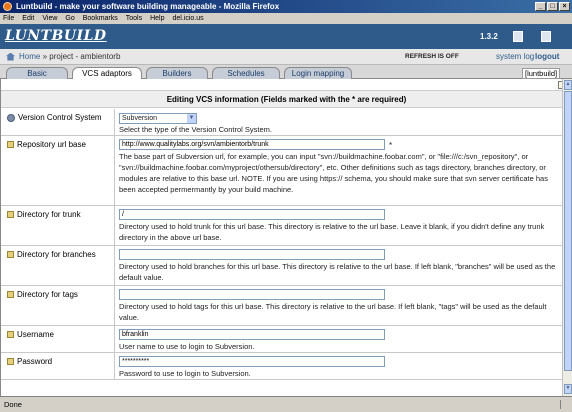 This screenshot has height=412, width=572. I want to click on menu-tools: Tools, so click(134, 18).